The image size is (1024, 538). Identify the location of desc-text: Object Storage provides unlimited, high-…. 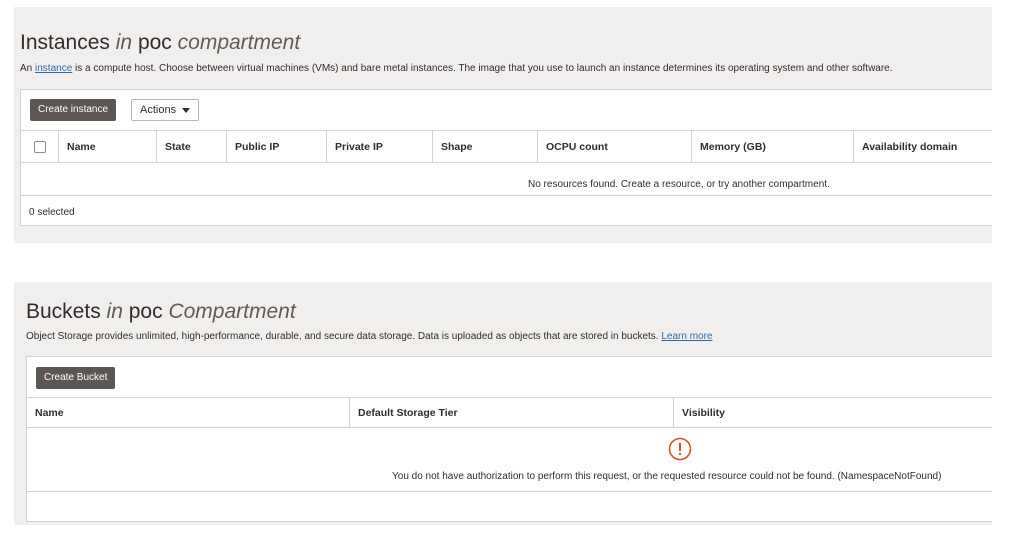
(342, 336).